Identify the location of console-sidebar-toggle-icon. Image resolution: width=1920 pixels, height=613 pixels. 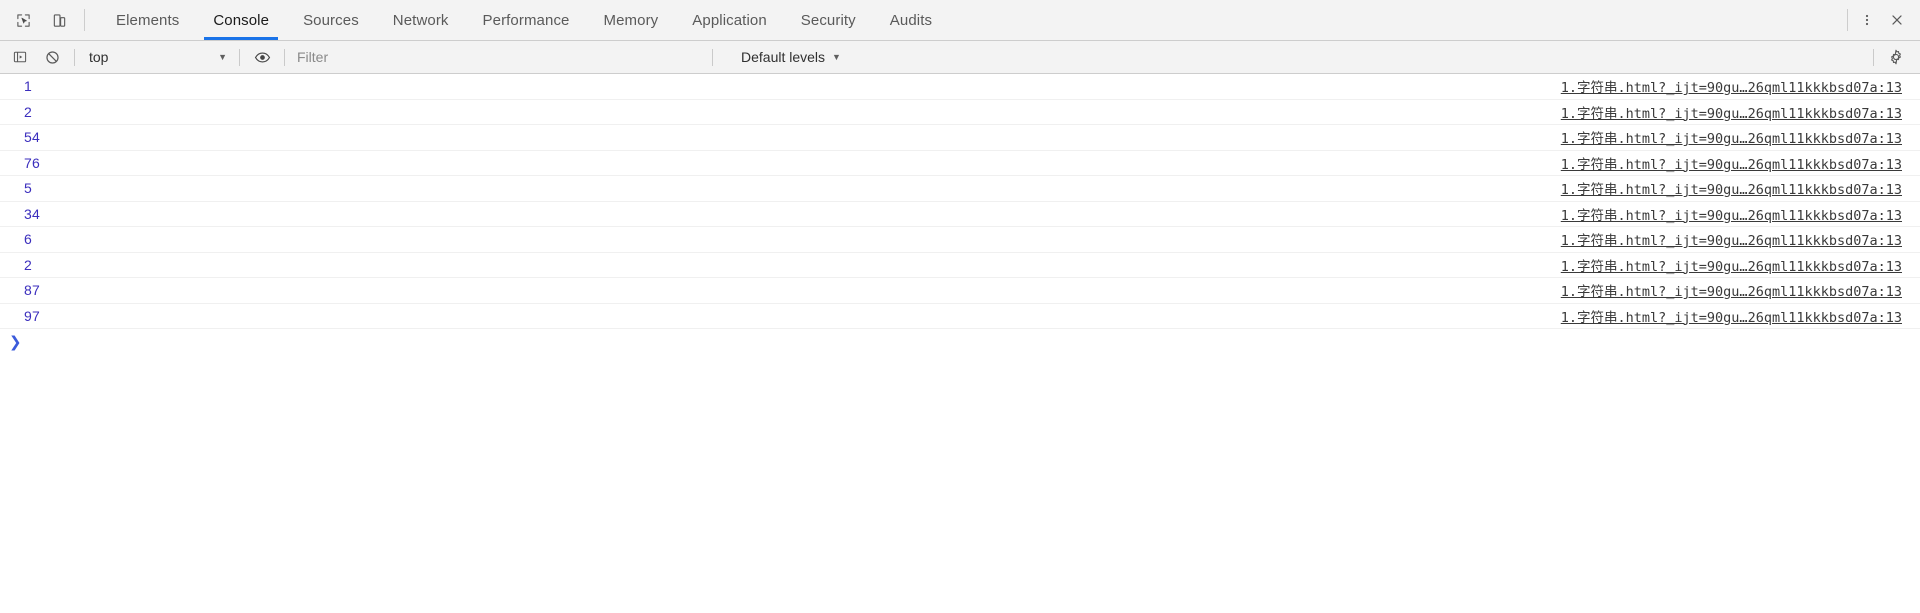
(20, 57).